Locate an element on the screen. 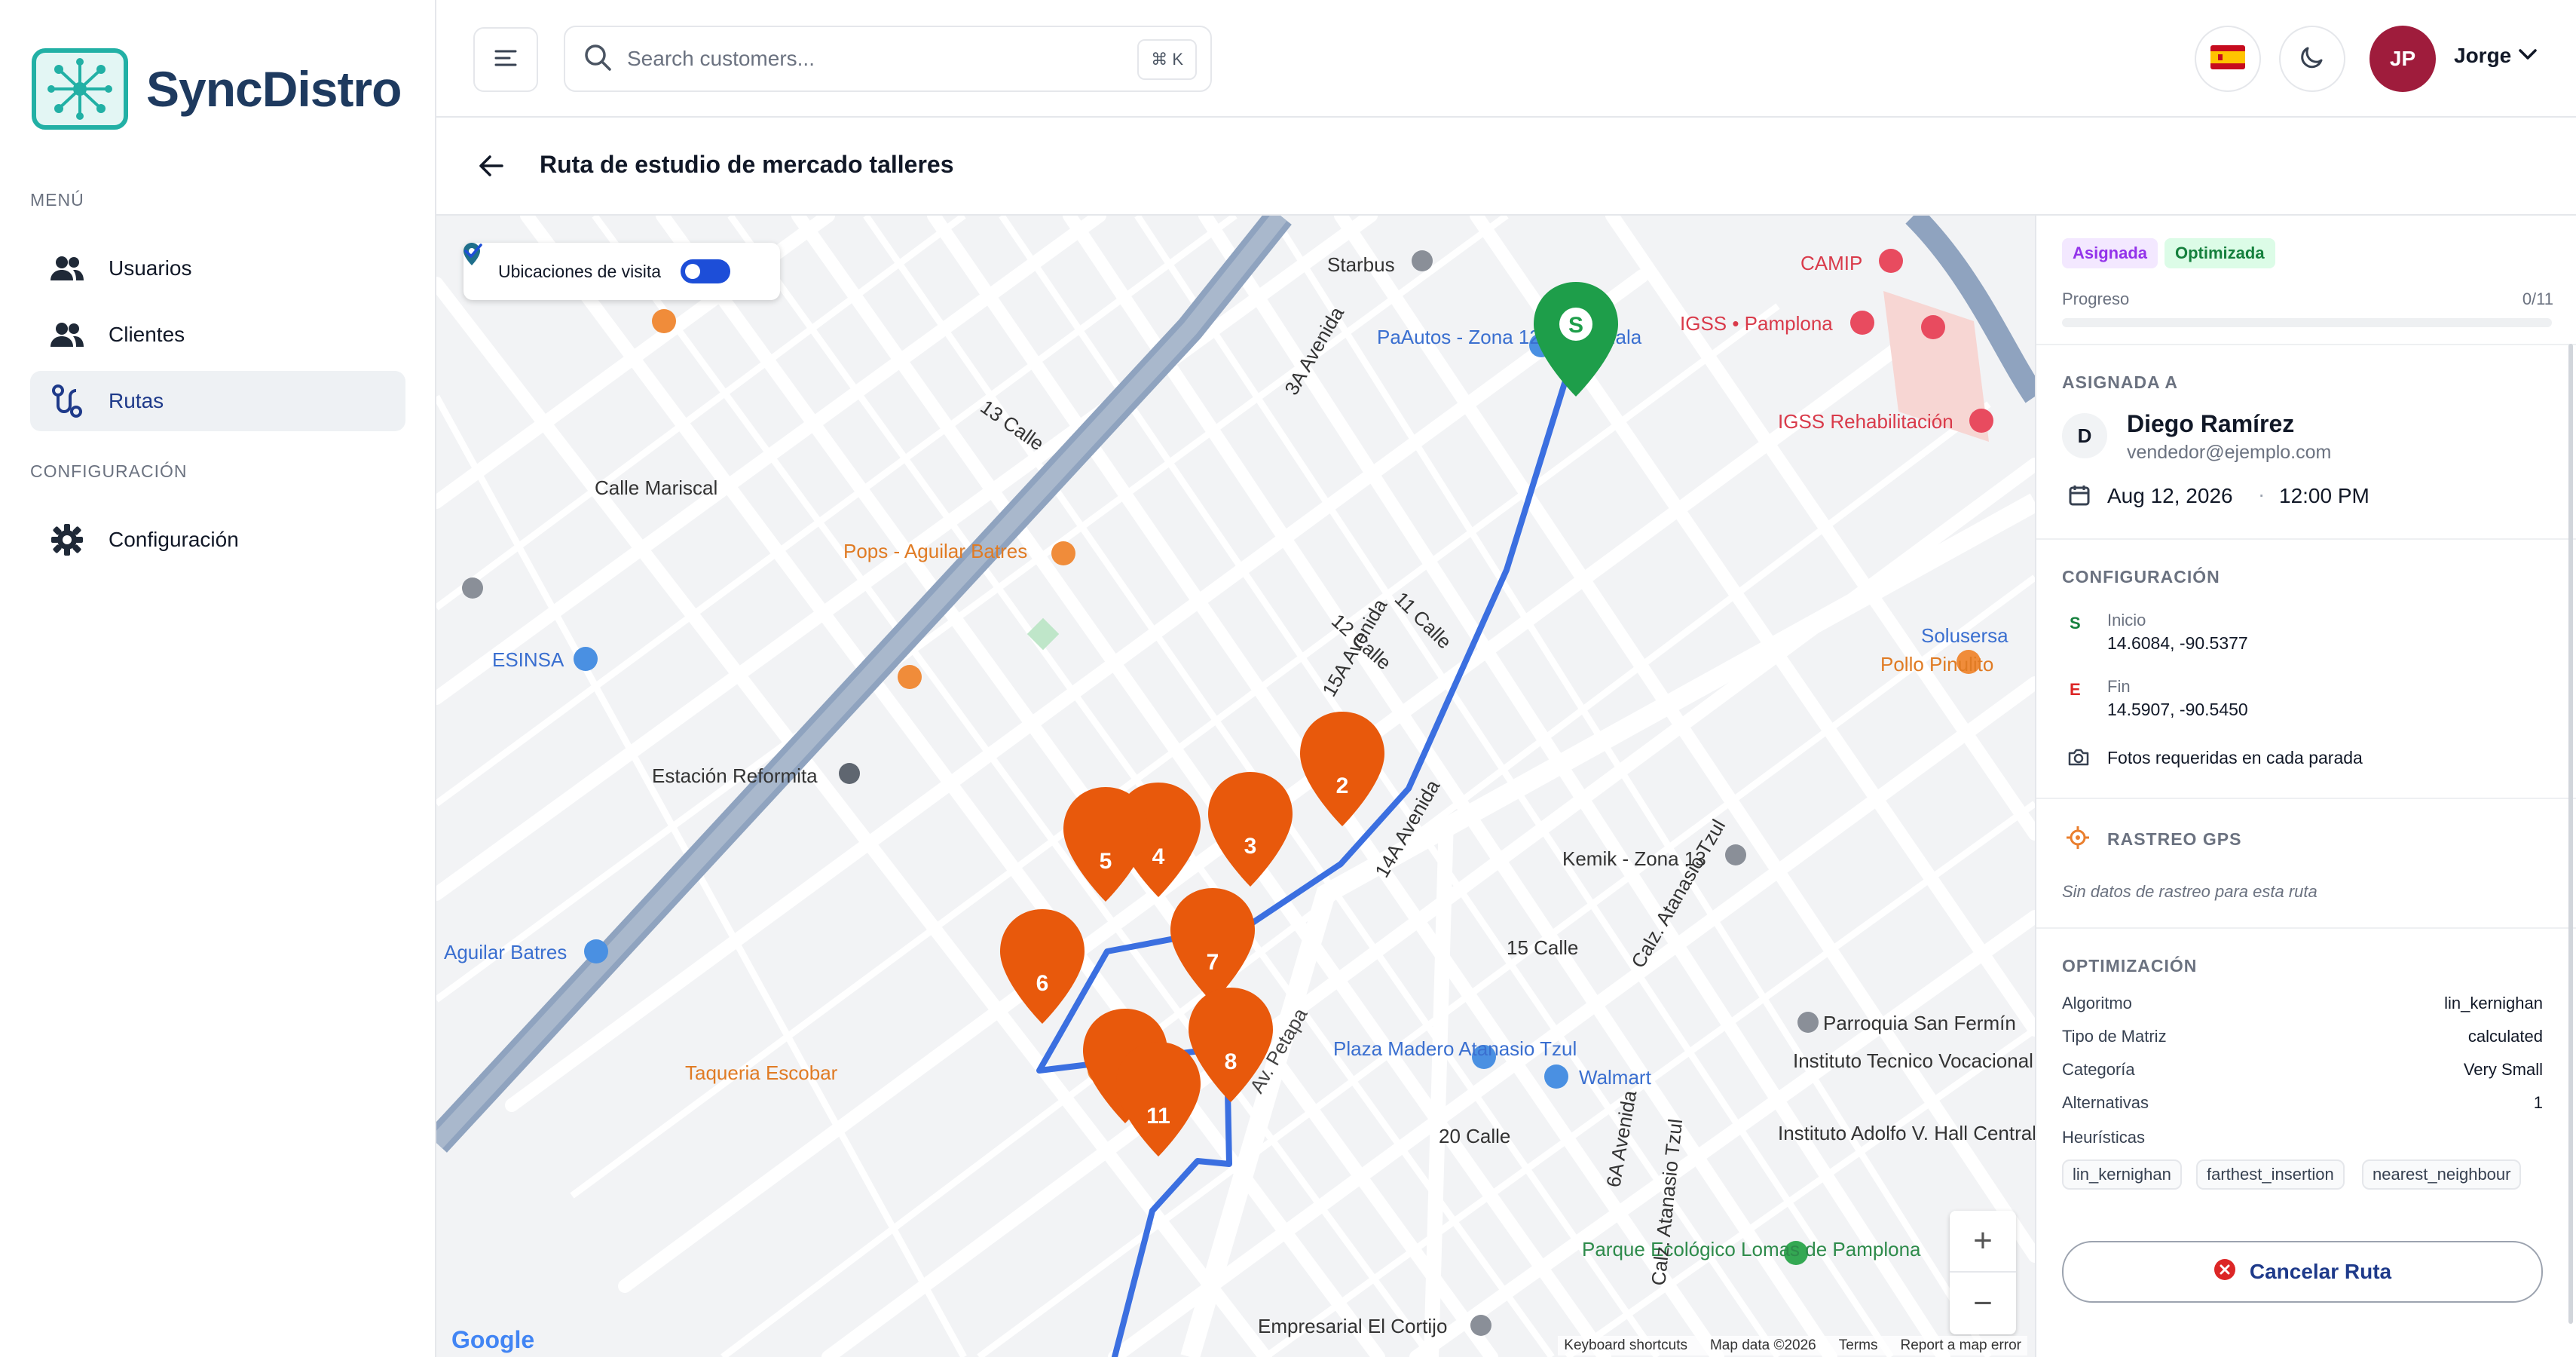  visit-locations-switch is located at coordinates (706, 271).